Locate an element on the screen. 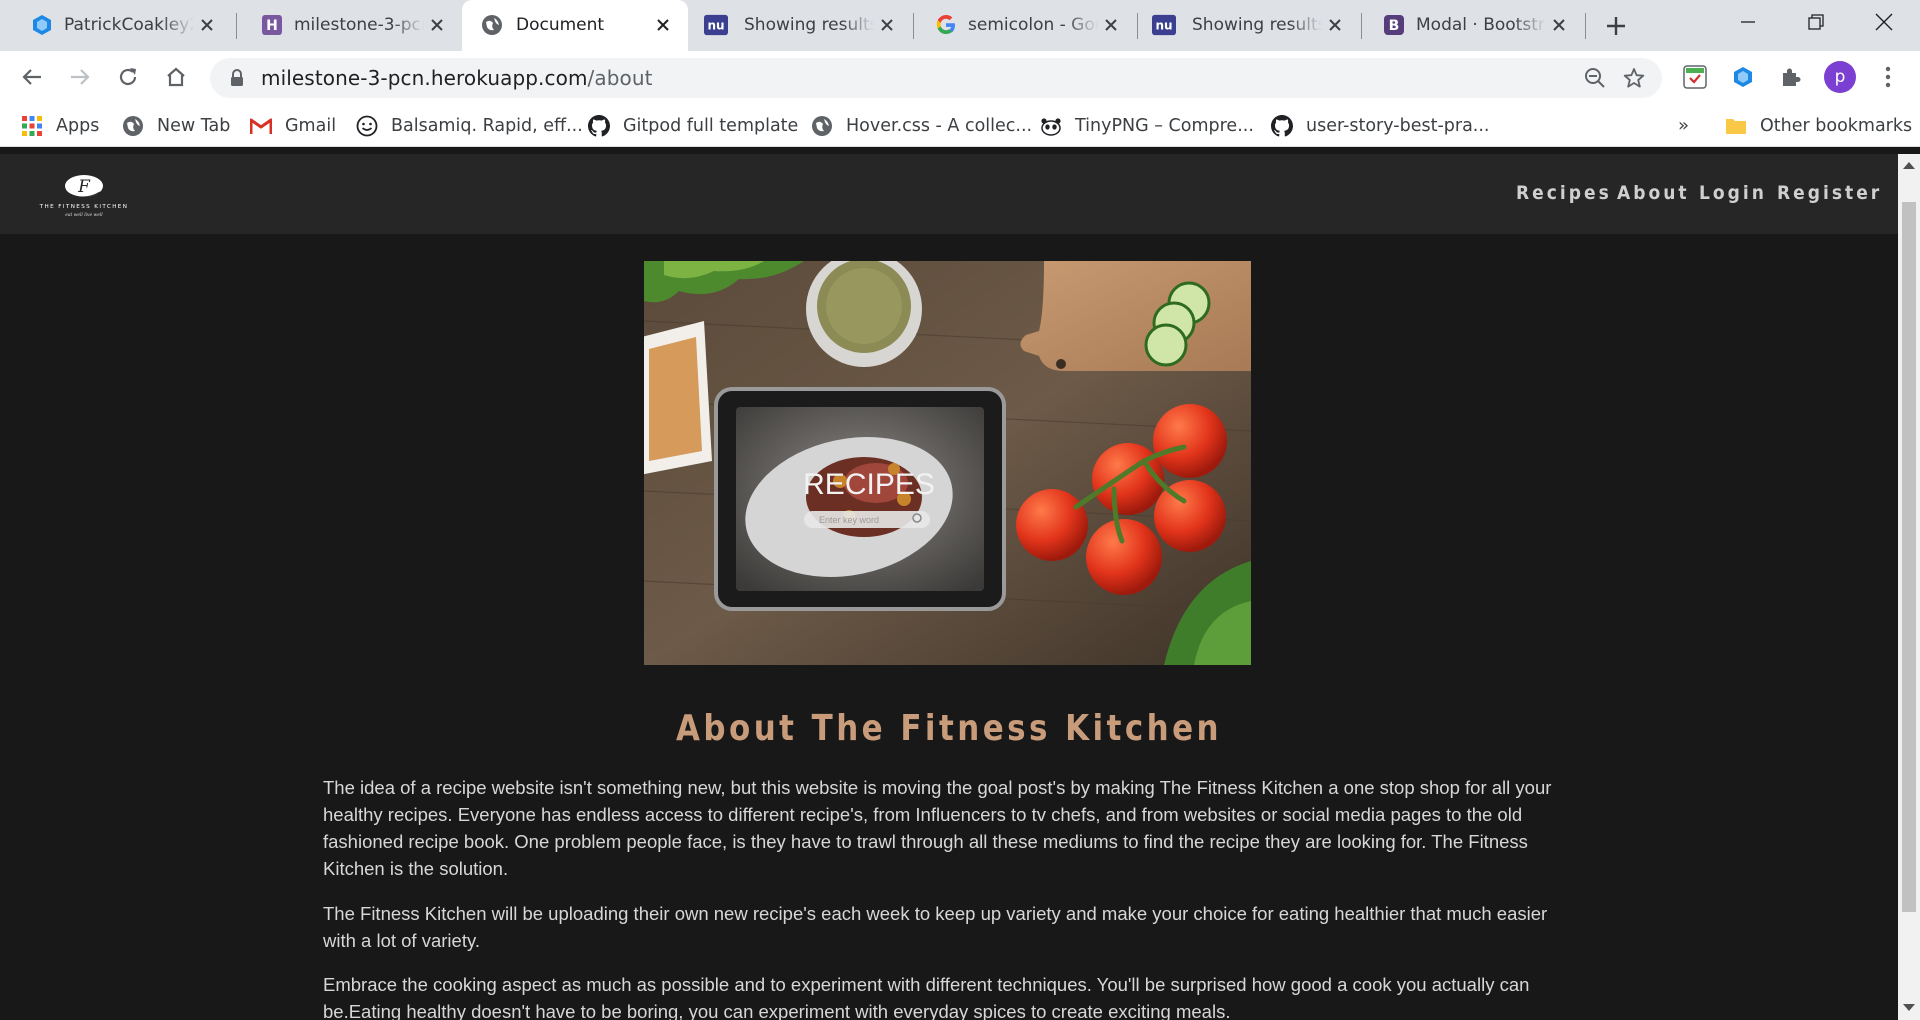 This screenshot has width=1920, height=1020. svg-text: nu is located at coordinates (1163, 26).